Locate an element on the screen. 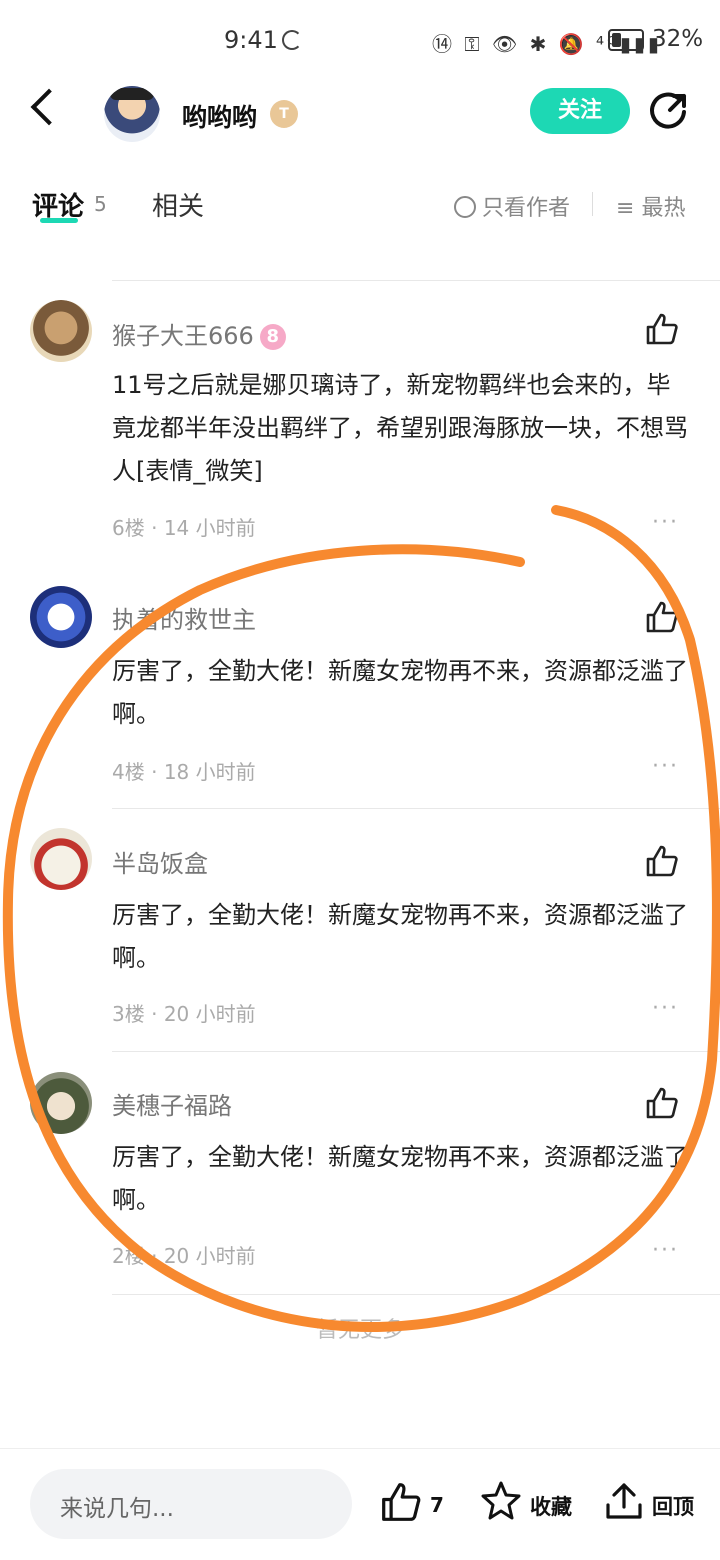 The image size is (720, 1560). back-to-top-icon is located at coordinates (624, 1501).